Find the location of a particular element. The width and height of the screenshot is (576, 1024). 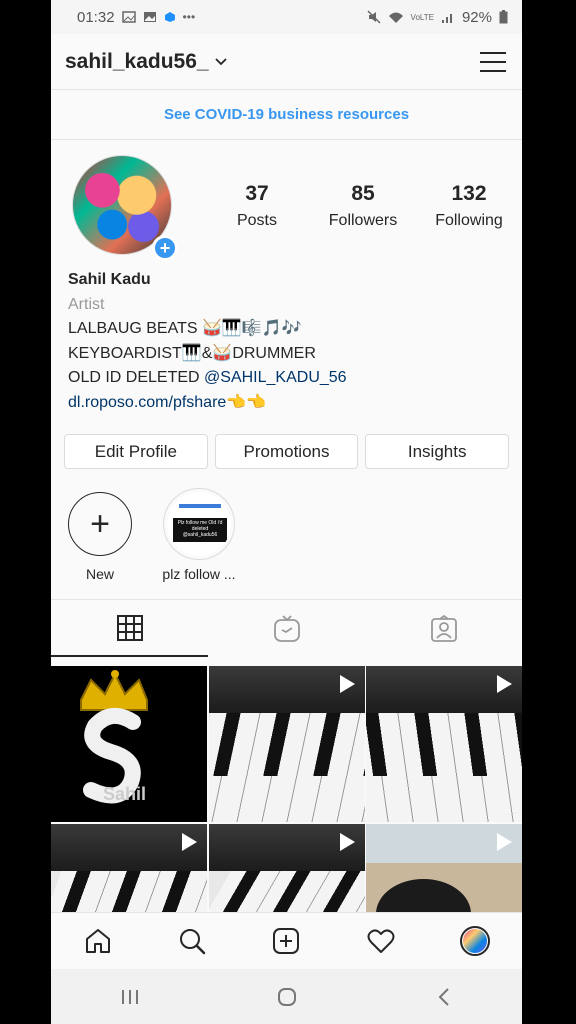

battery-icon is located at coordinates (503, 17).